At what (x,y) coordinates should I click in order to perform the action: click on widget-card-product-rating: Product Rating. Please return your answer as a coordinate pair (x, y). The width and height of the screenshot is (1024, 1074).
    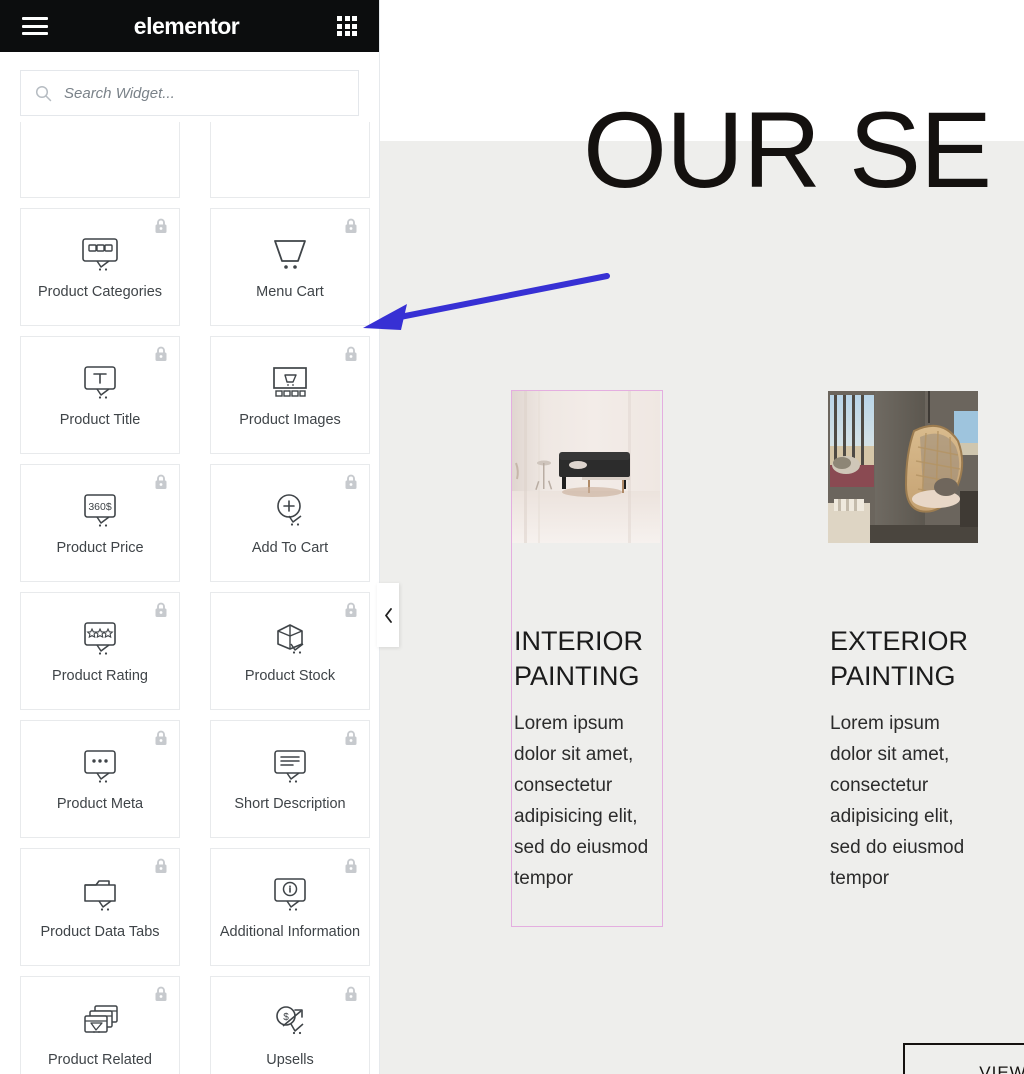
    Looking at the image, I should click on (100, 651).